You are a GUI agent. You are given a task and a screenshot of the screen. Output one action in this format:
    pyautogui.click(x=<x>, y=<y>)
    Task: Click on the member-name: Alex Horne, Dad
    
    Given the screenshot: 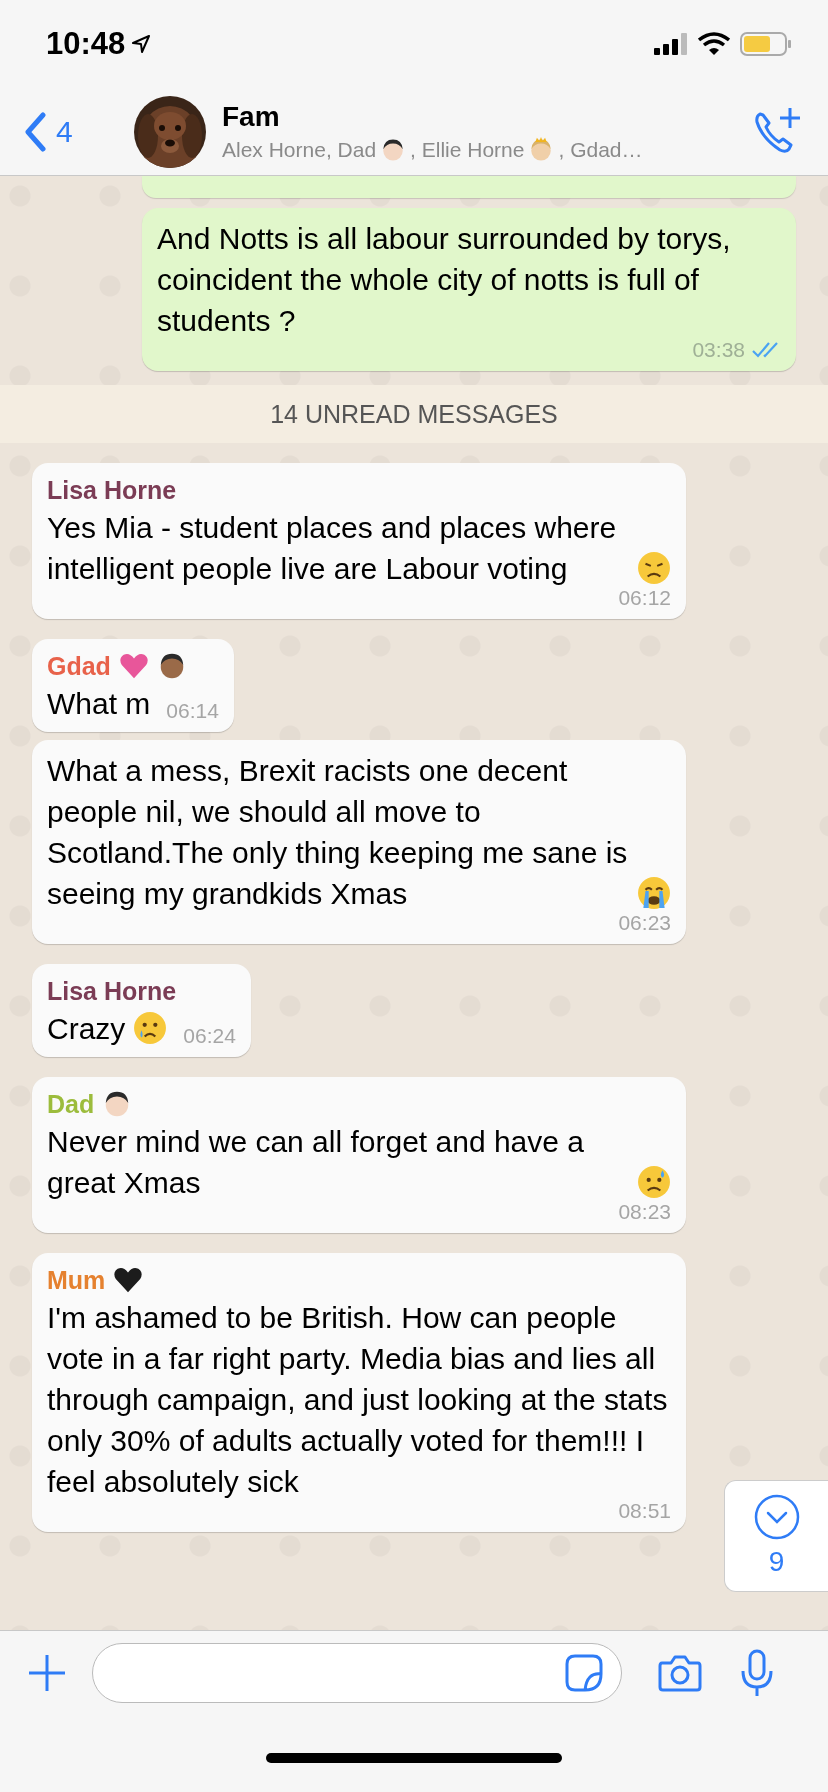 What is the action you would take?
    pyautogui.click(x=299, y=149)
    